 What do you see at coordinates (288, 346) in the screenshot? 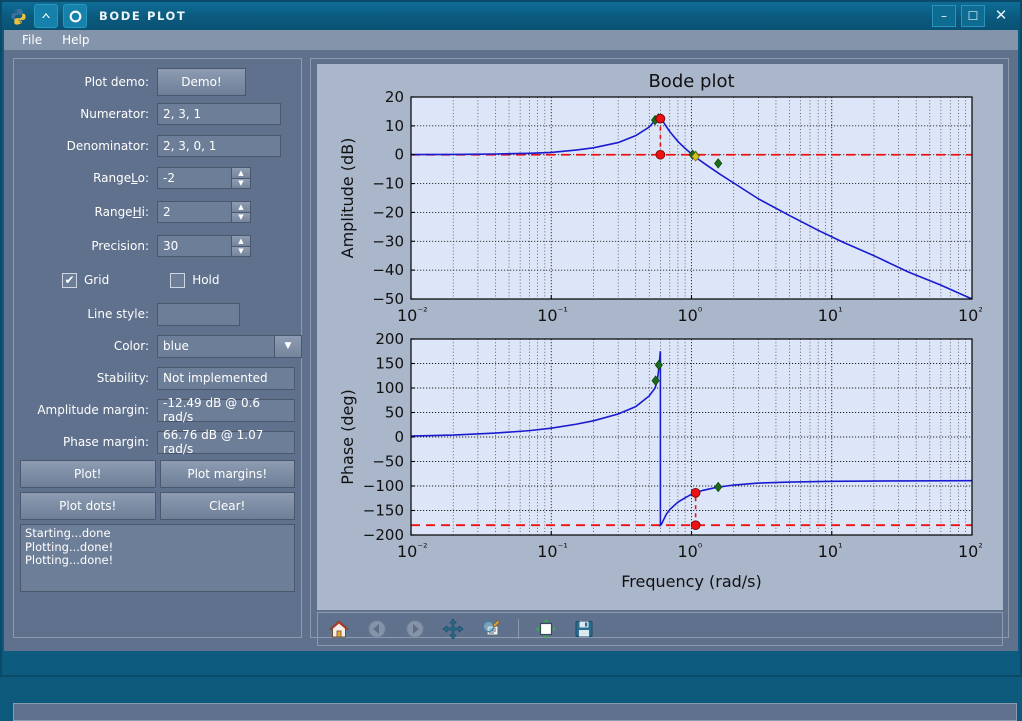
I see `chevron-down-icon: ▼` at bounding box center [288, 346].